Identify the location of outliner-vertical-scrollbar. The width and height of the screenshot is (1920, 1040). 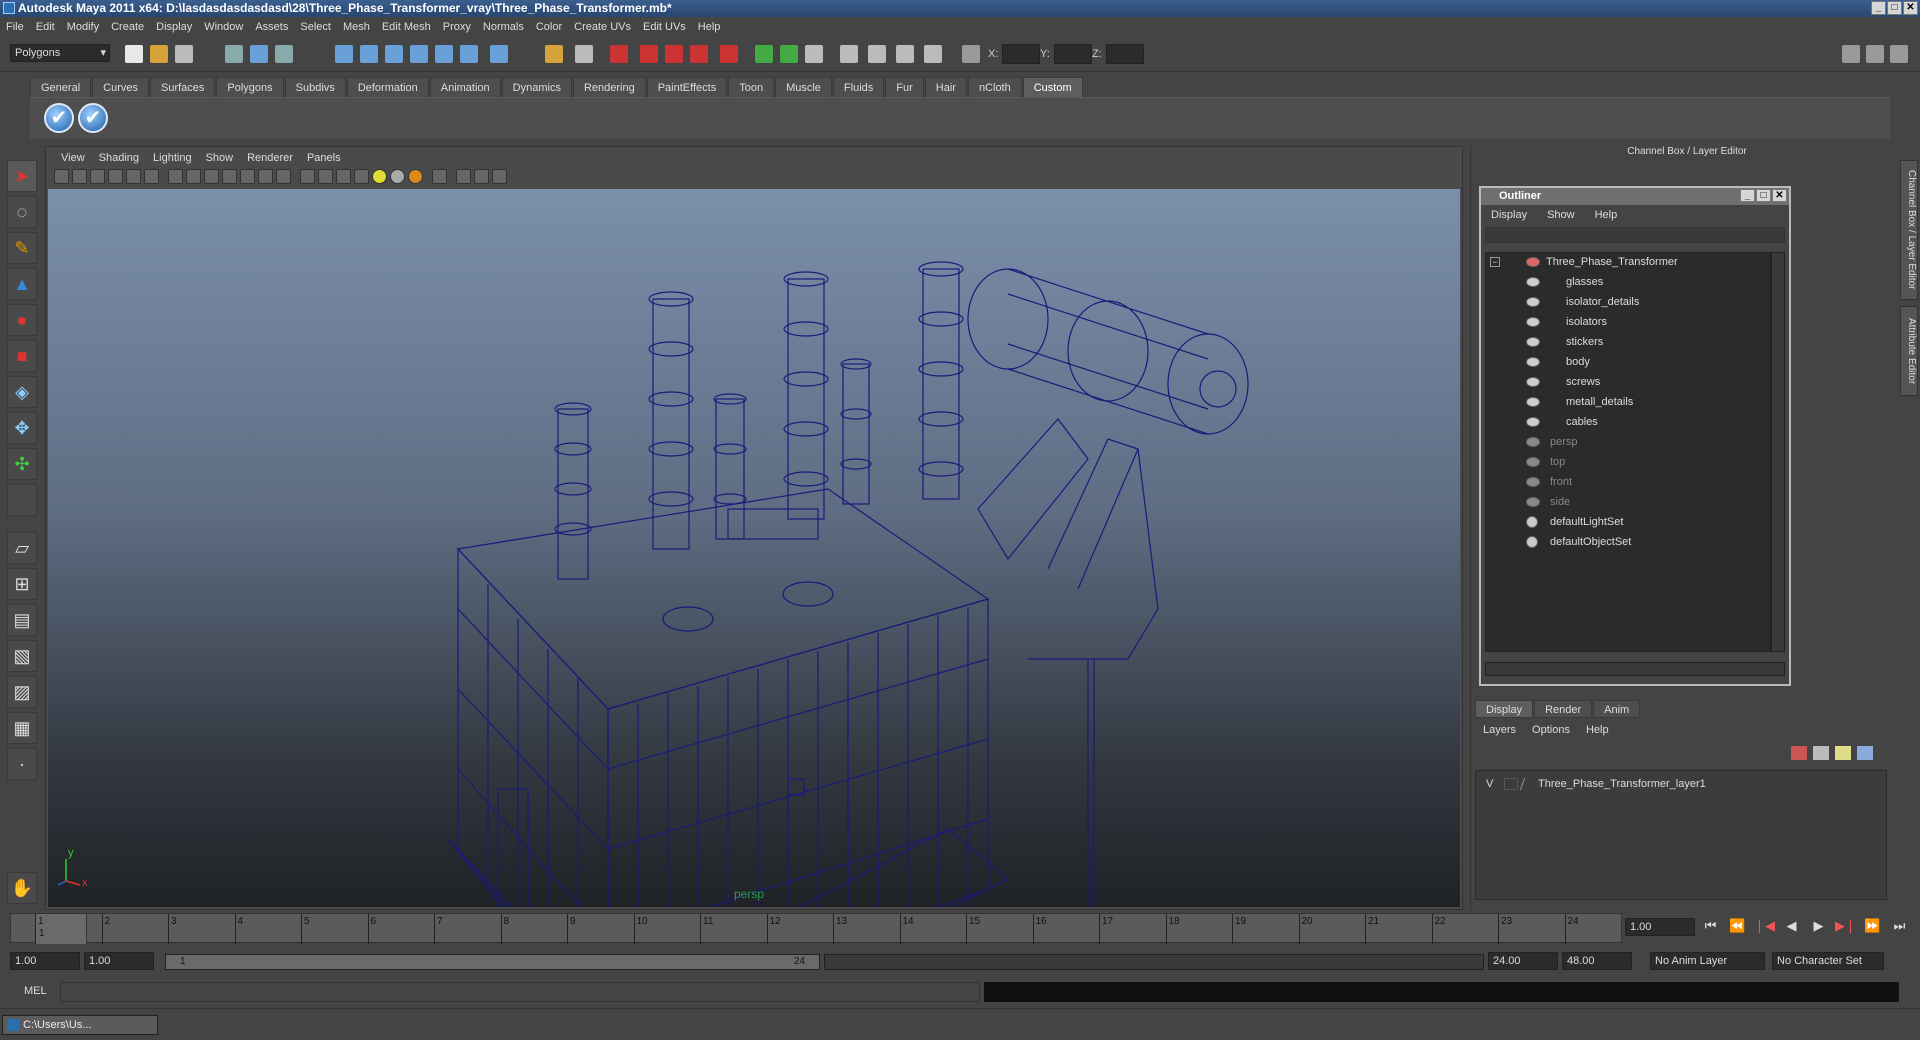
(1778, 452).